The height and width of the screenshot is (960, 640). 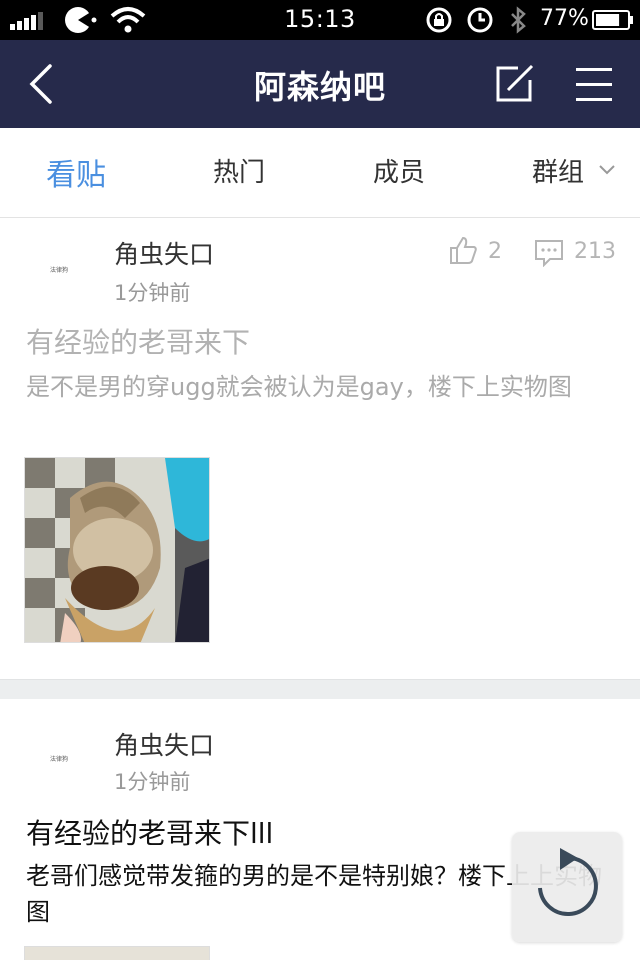 I want to click on refresh-icon, so click(x=568, y=882).